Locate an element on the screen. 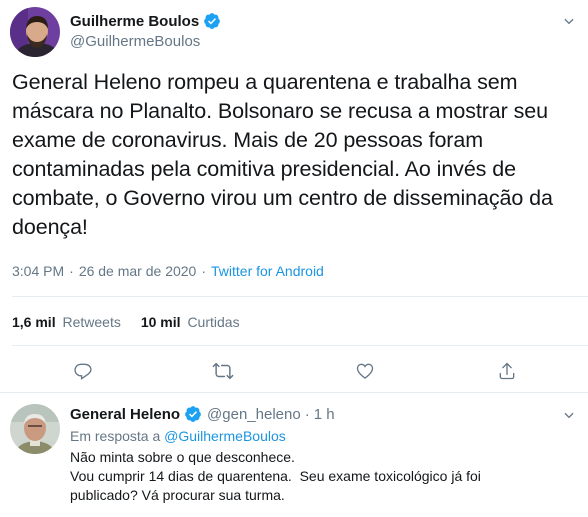 This screenshot has width=588, height=517. tweet-source-link: Twitter for Android is located at coordinates (267, 271).